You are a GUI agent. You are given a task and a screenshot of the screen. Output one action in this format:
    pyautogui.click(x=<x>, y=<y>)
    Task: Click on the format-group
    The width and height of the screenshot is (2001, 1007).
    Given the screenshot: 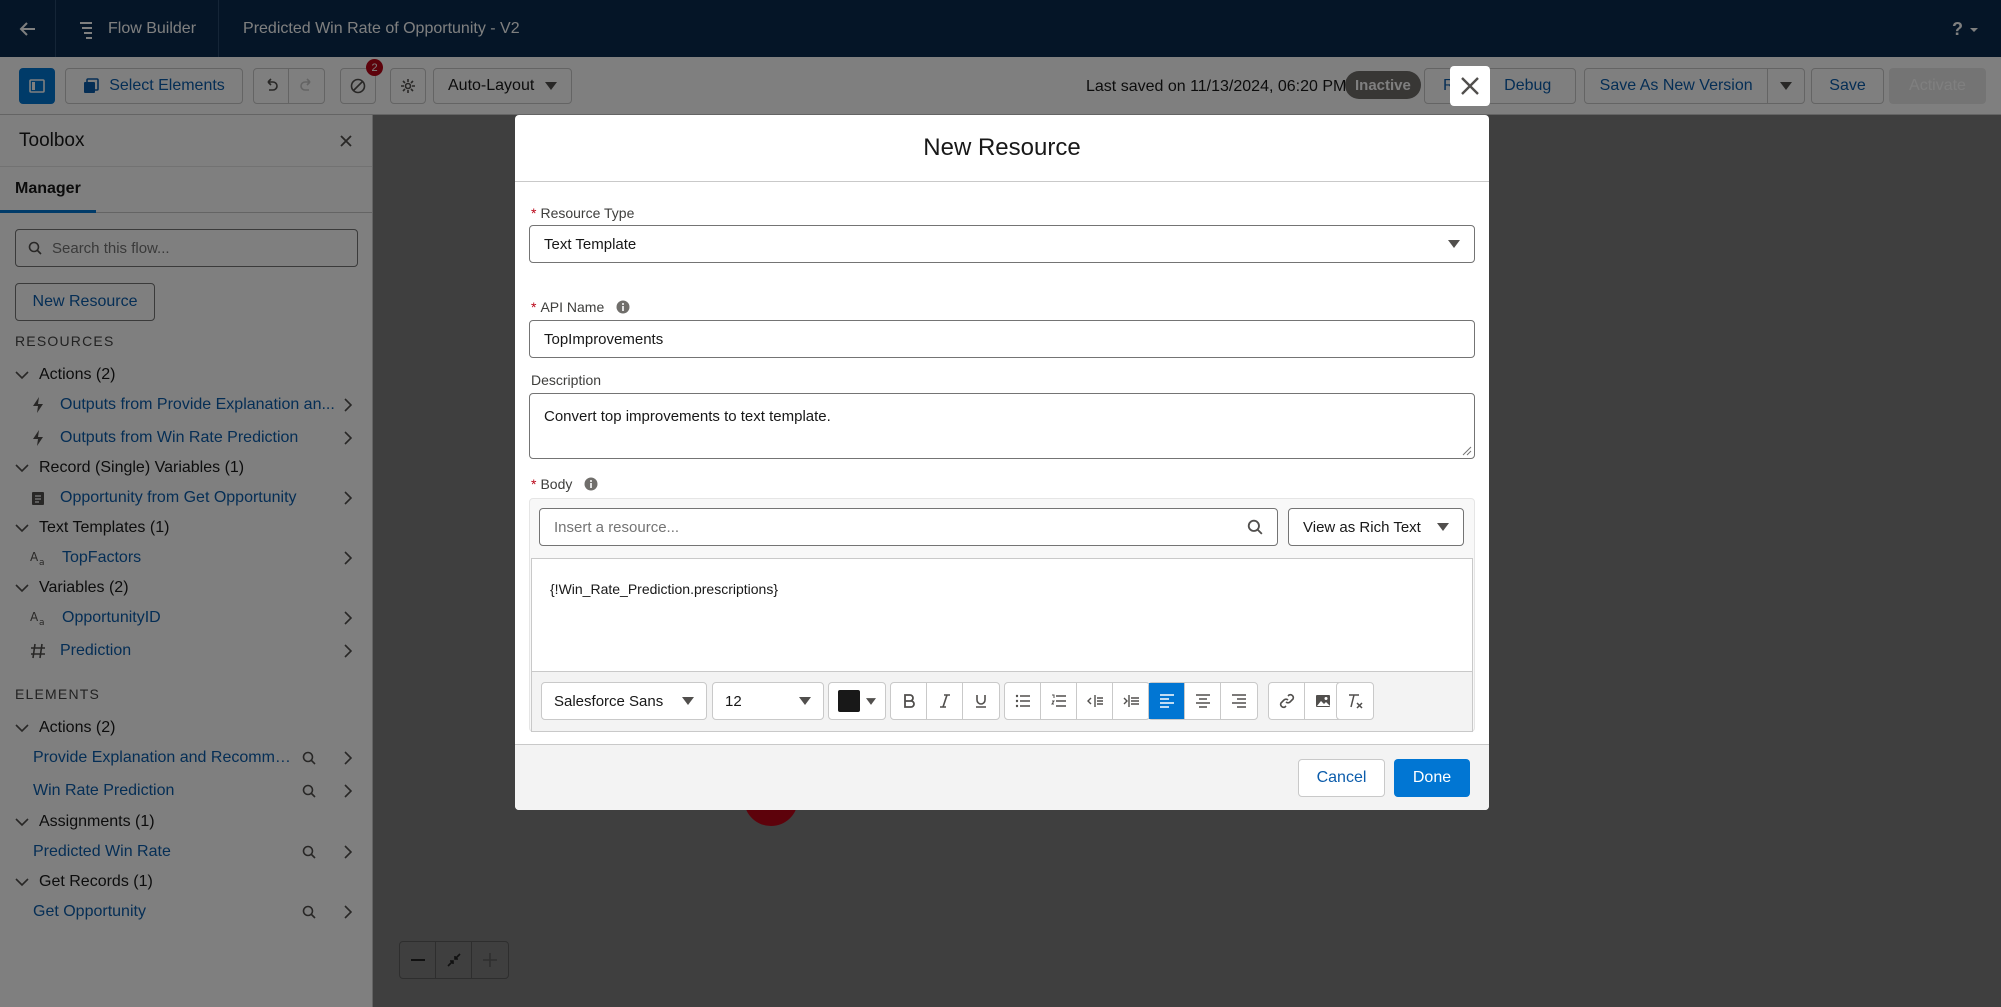 What is the action you would take?
    pyautogui.click(x=945, y=701)
    